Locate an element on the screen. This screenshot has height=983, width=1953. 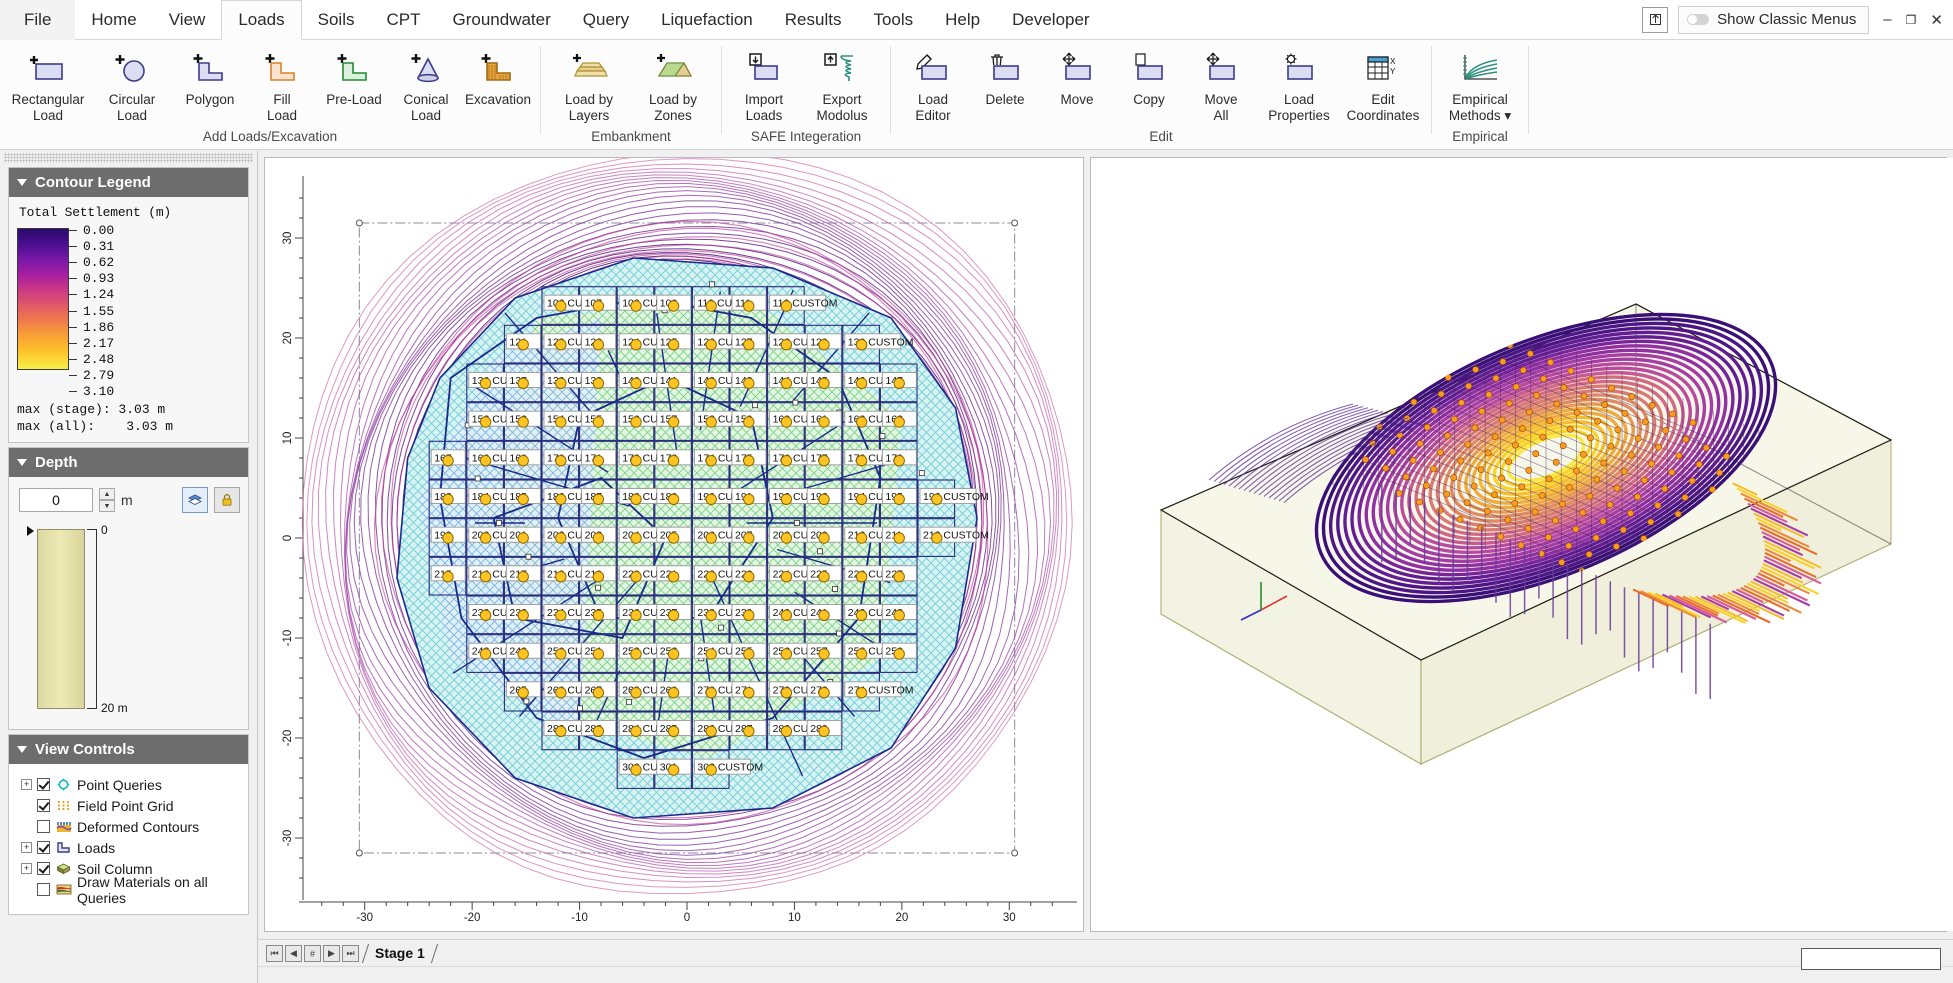
show-classic-menus-toggle: Show Classic Menus is located at coordinates (1774, 19).